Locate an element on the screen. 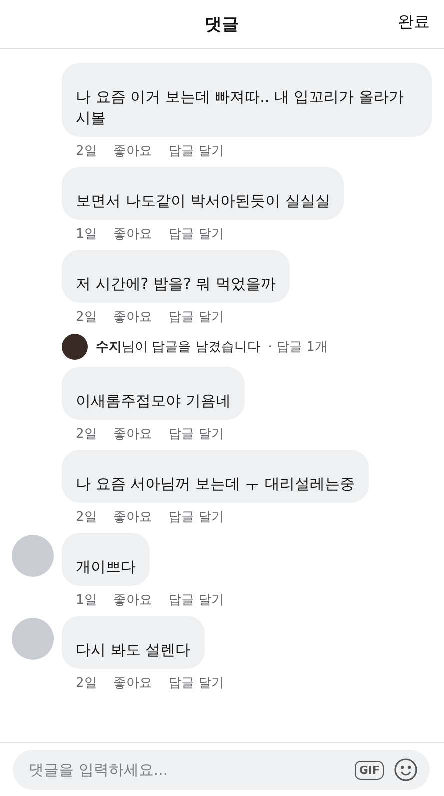 This screenshot has height=796, width=444. avatar is located at coordinates (75, 347).